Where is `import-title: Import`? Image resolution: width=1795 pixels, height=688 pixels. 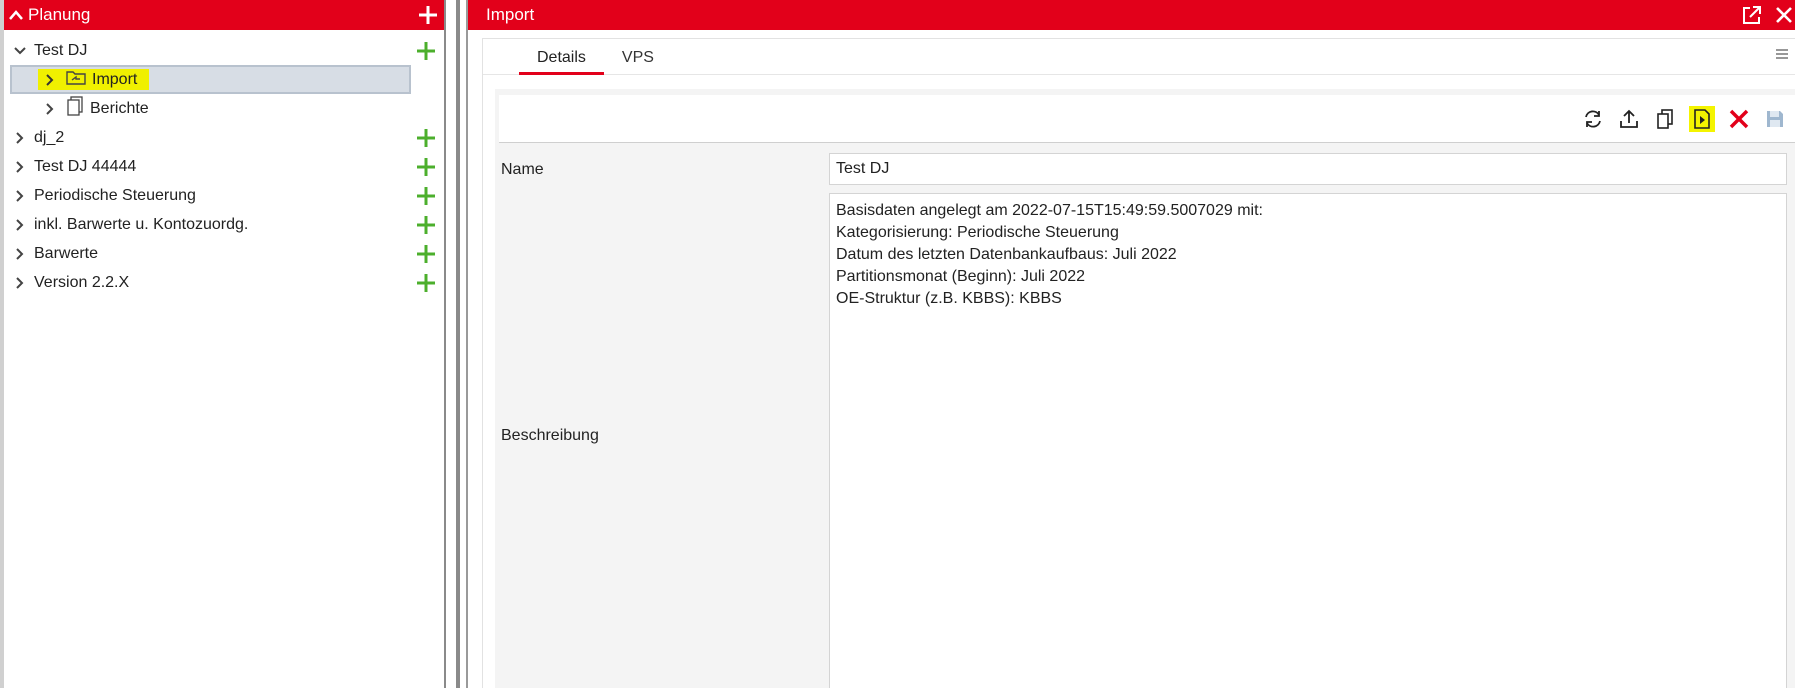
import-title: Import is located at coordinates (510, 14).